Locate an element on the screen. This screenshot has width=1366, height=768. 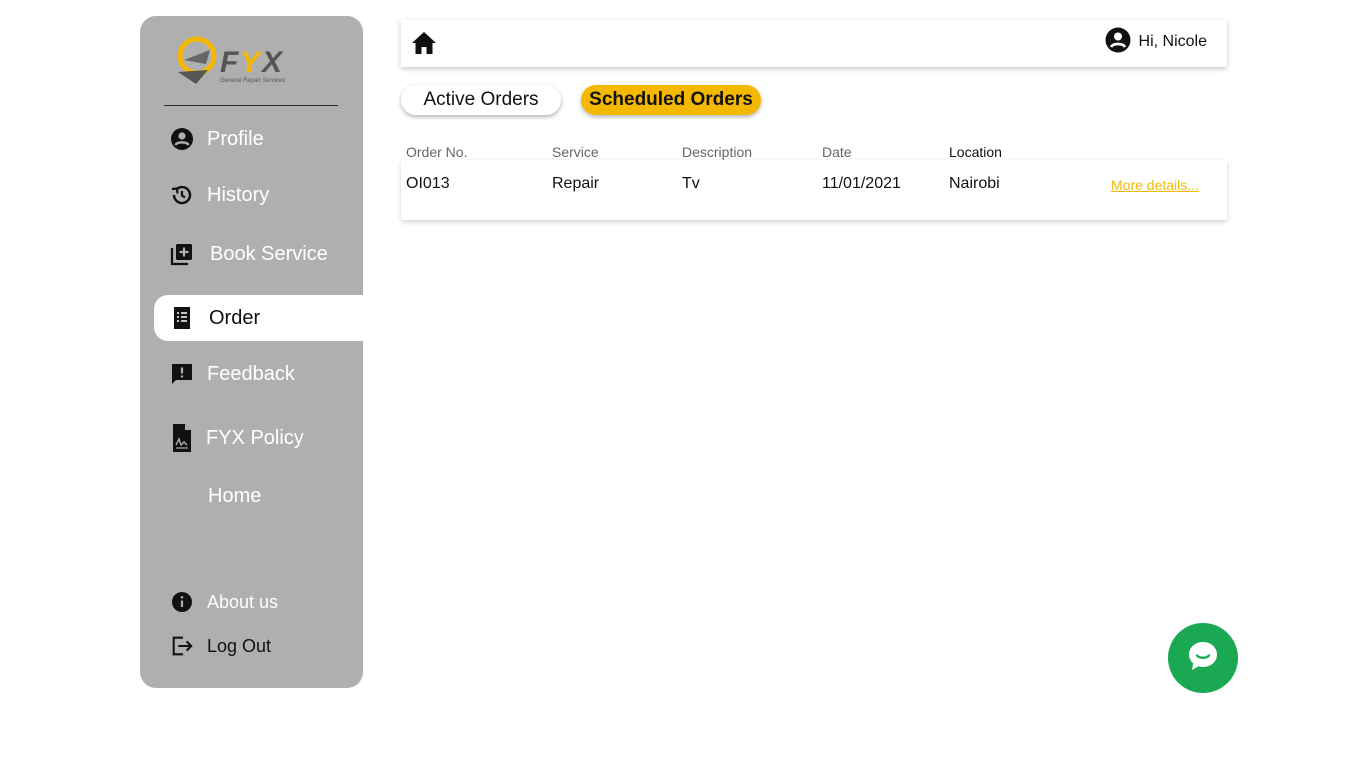
sidebar-item-profile: Profile is located at coordinates (251, 139).